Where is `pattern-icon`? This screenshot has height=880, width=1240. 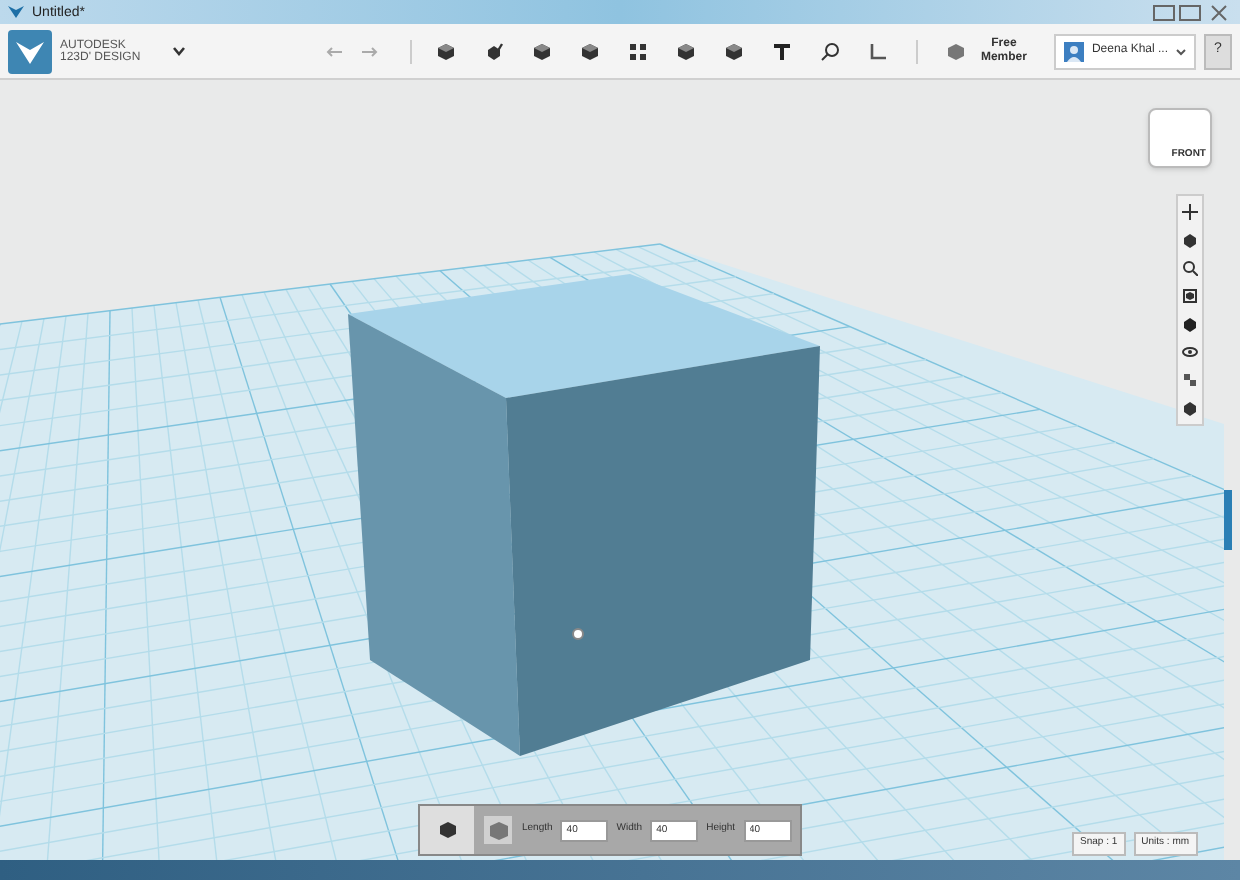 pattern-icon is located at coordinates (638, 51).